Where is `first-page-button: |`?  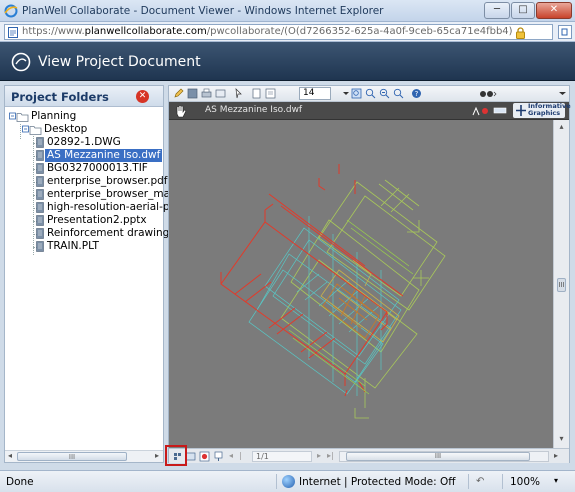
first-page-button: | is located at coordinates (240, 455).